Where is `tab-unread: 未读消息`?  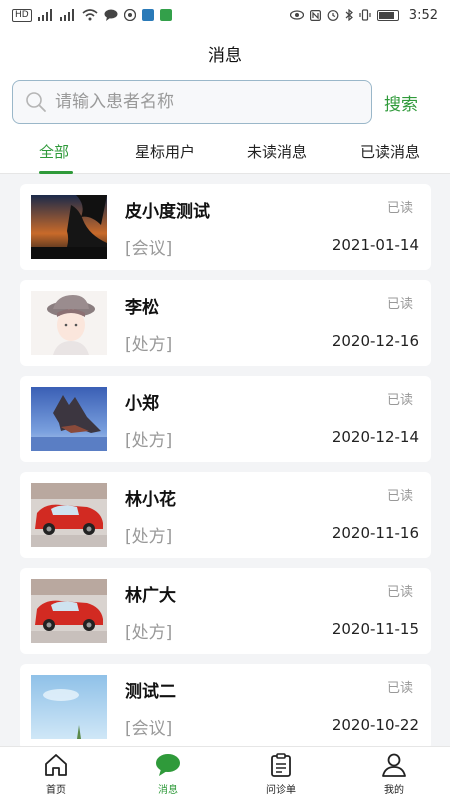
tab-unread: 未读消息 is located at coordinates (277, 151).